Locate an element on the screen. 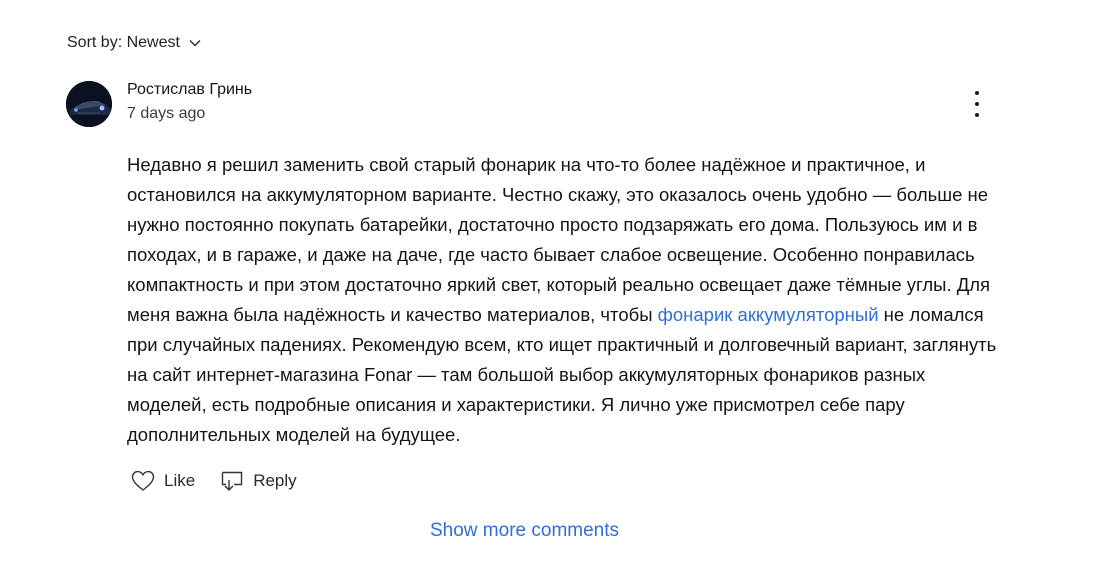 This screenshot has height=565, width=1102. sort-dropdown: Sort by: Newest is located at coordinates (134, 43).